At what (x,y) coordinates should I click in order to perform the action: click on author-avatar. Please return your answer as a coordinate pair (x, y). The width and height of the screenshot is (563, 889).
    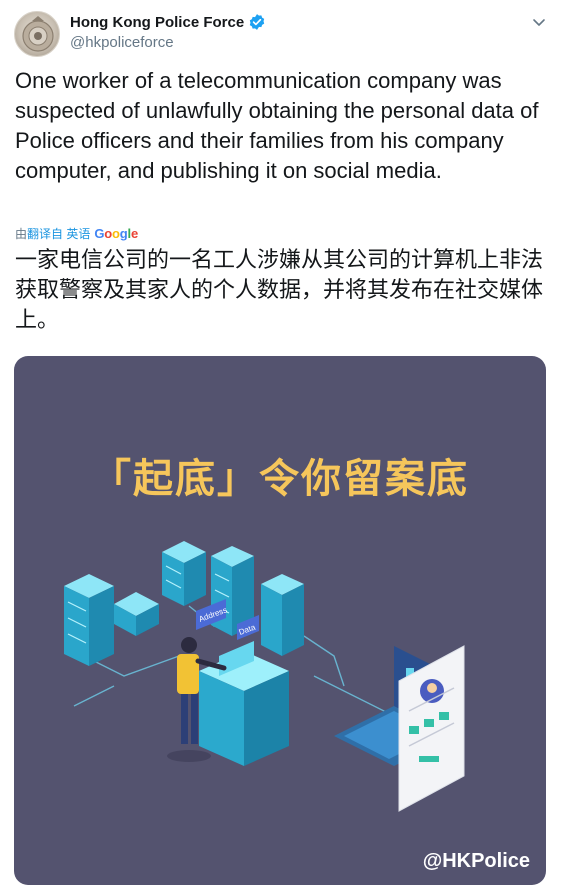
    Looking at the image, I should click on (37, 34).